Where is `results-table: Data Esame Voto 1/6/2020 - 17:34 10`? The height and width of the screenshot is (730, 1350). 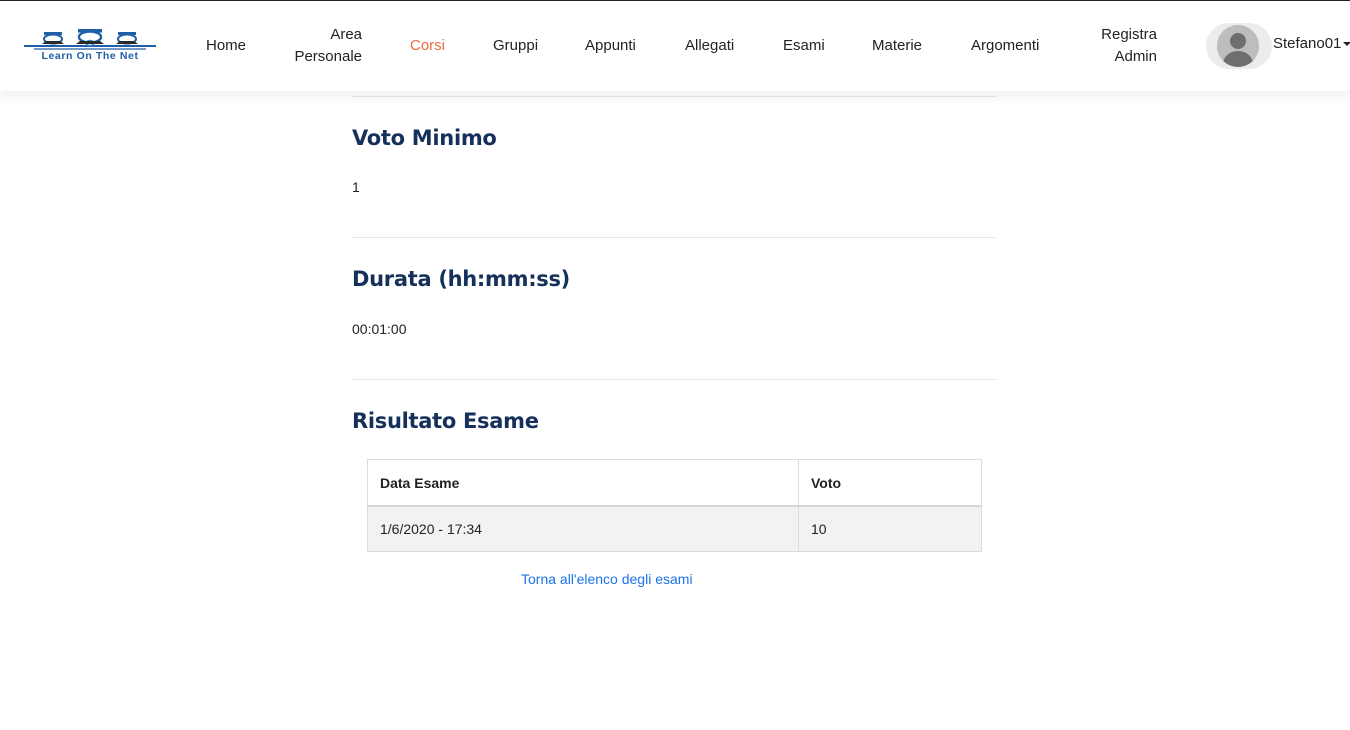
results-table: Data Esame Voto 1/6/2020 - 17:34 10 is located at coordinates (674, 505).